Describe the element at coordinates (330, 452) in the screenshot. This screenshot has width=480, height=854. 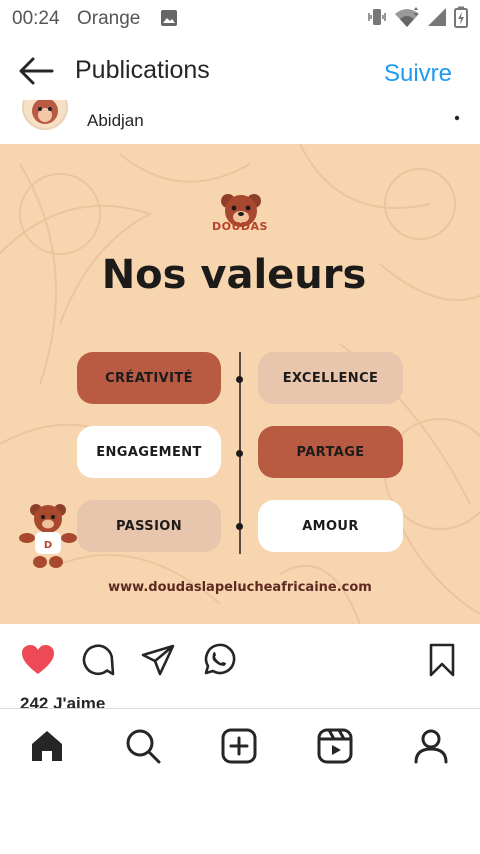
I see `value-pill-right: PARTAGE` at that location.